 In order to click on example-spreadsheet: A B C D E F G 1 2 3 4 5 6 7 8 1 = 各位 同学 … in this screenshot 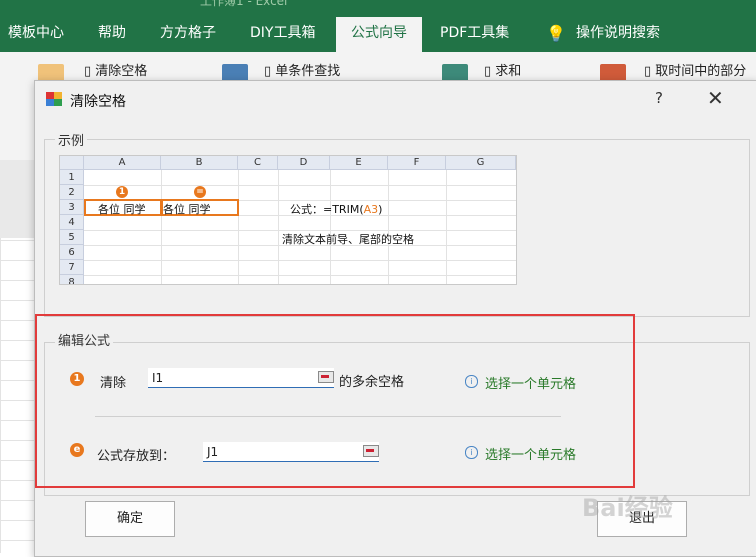, I will do `click(288, 220)`.